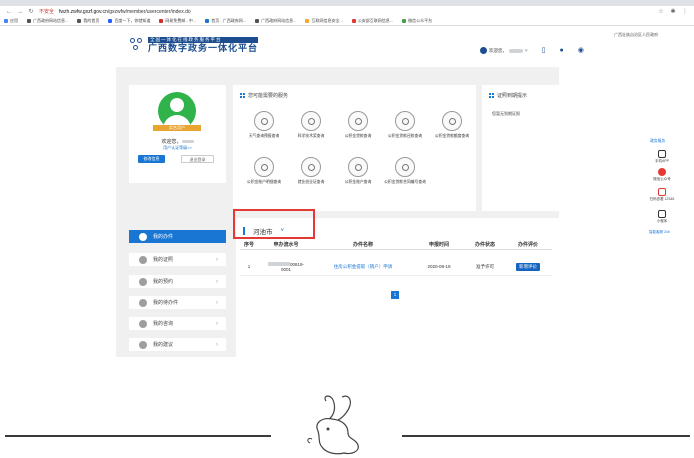 This screenshot has width=694, height=458. Describe the element at coordinates (581, 50) in the screenshot. I see `weibo-icon: ◉` at that location.